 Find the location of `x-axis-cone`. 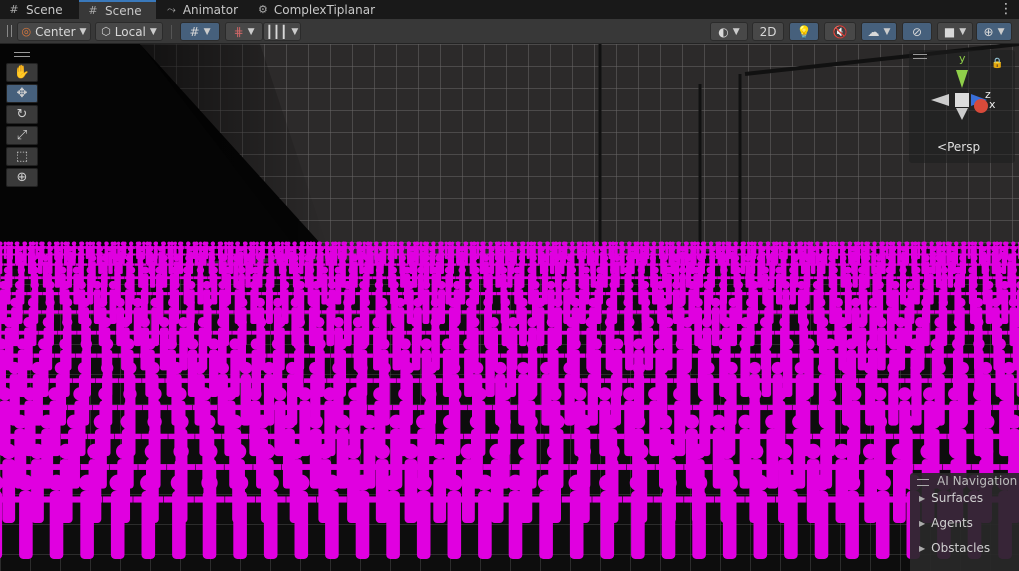

x-axis-cone is located at coordinates (981, 106).